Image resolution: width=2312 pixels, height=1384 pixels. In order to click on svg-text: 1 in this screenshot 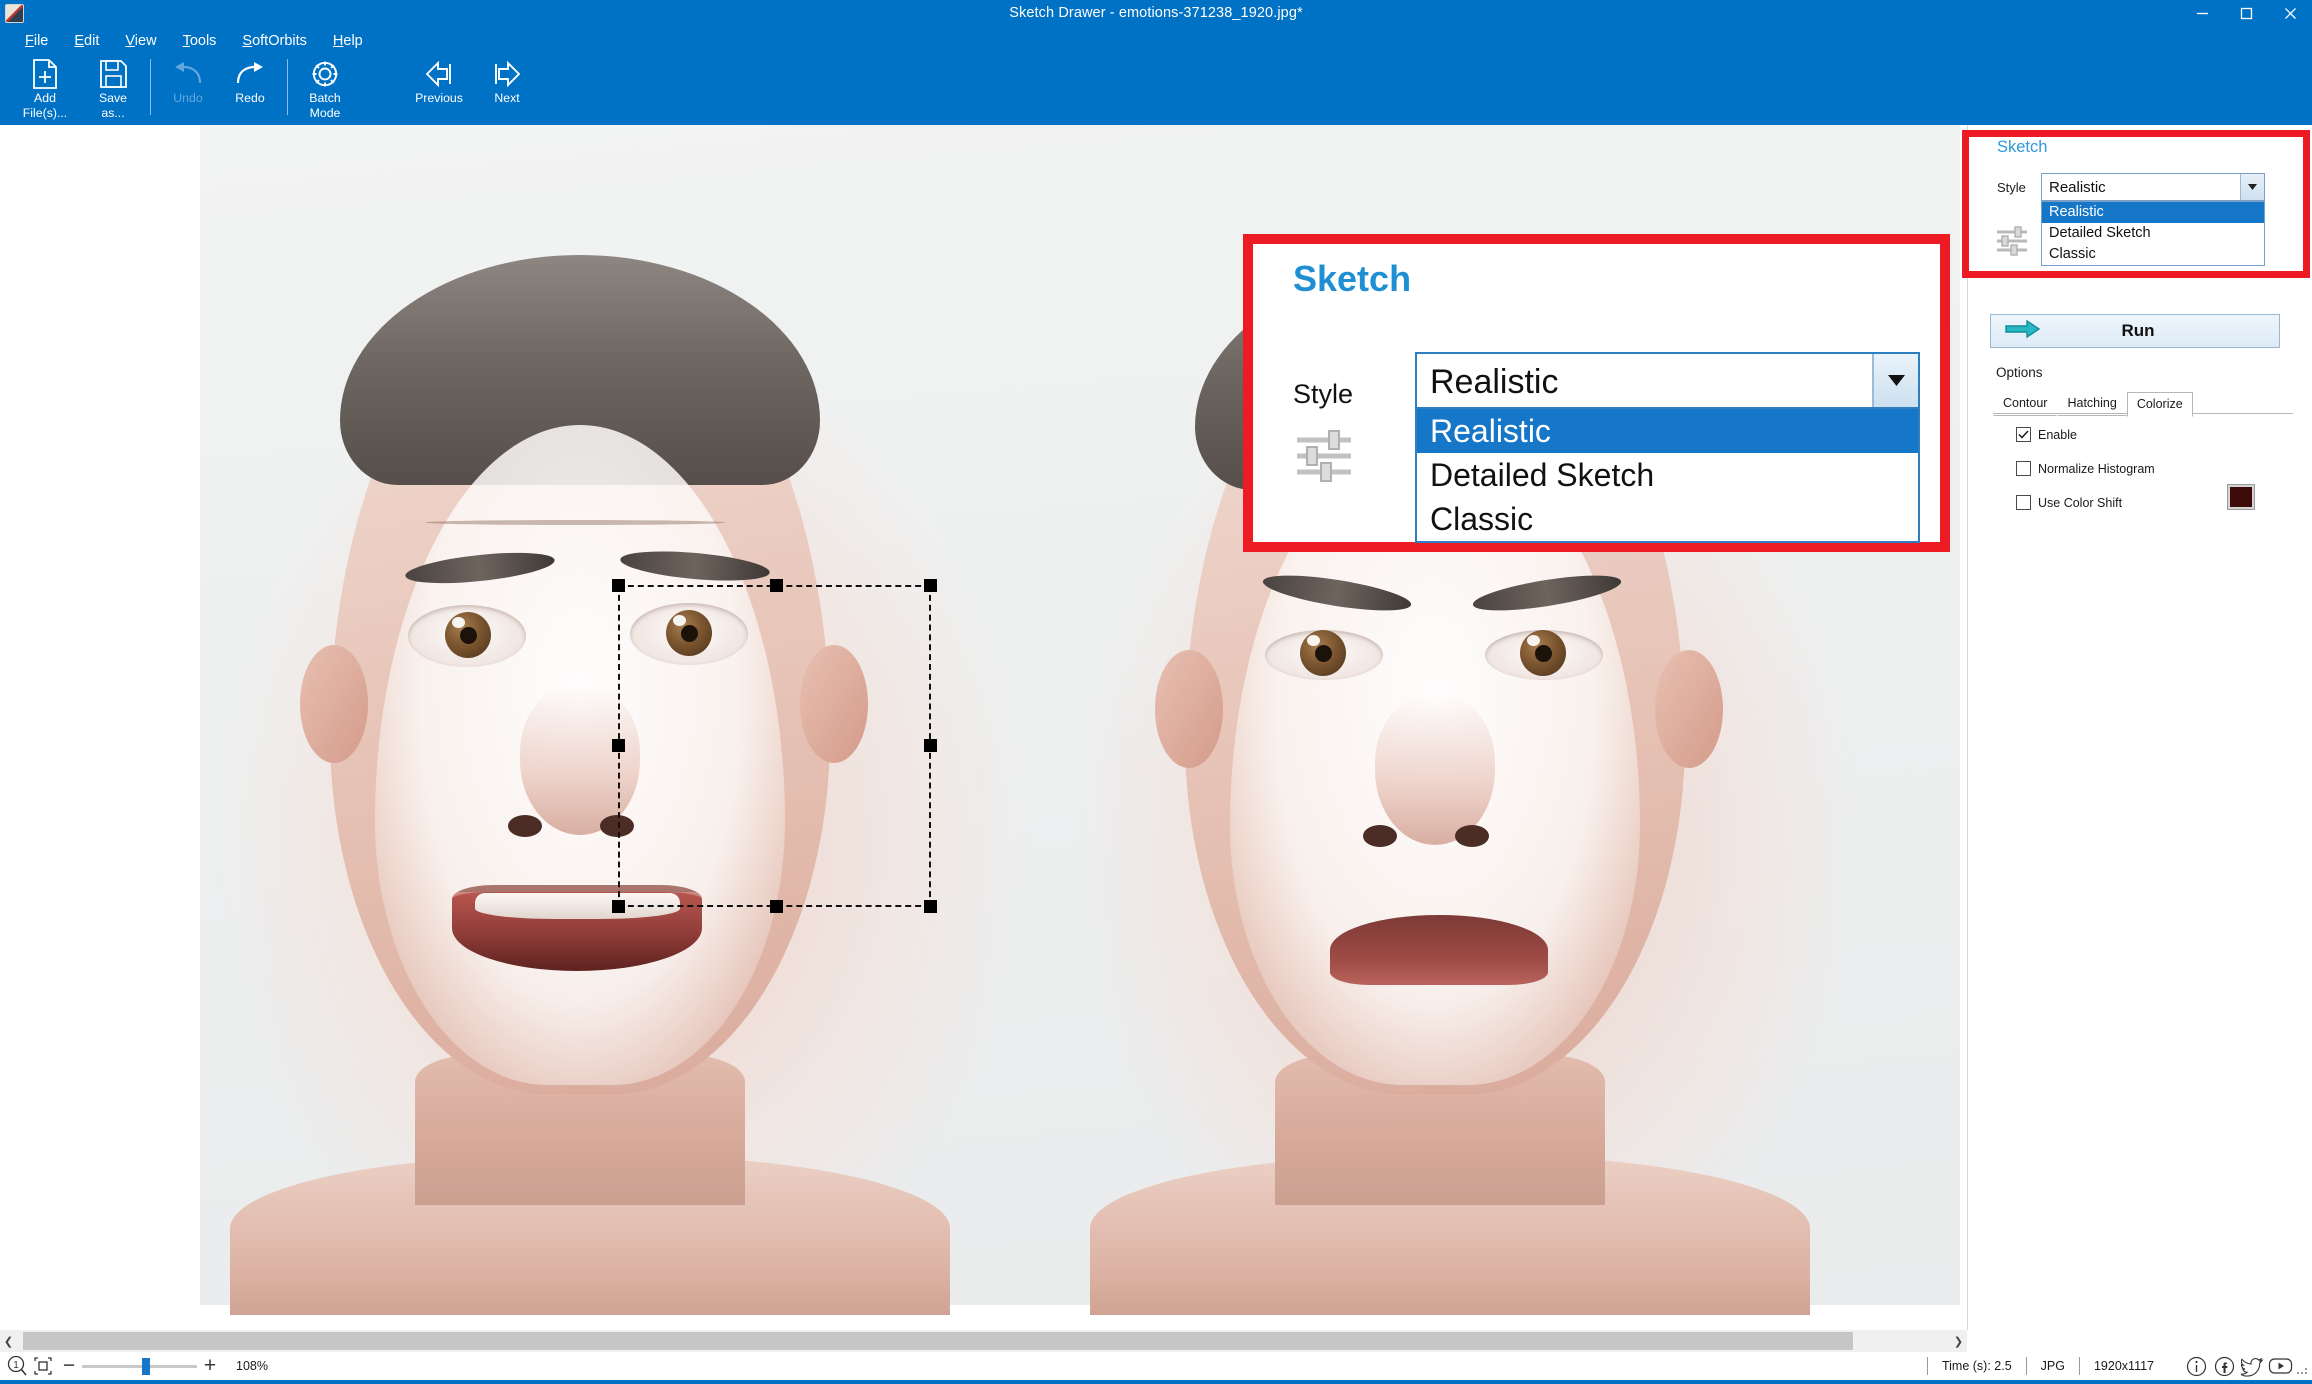, I will do `click(16, 1365)`.